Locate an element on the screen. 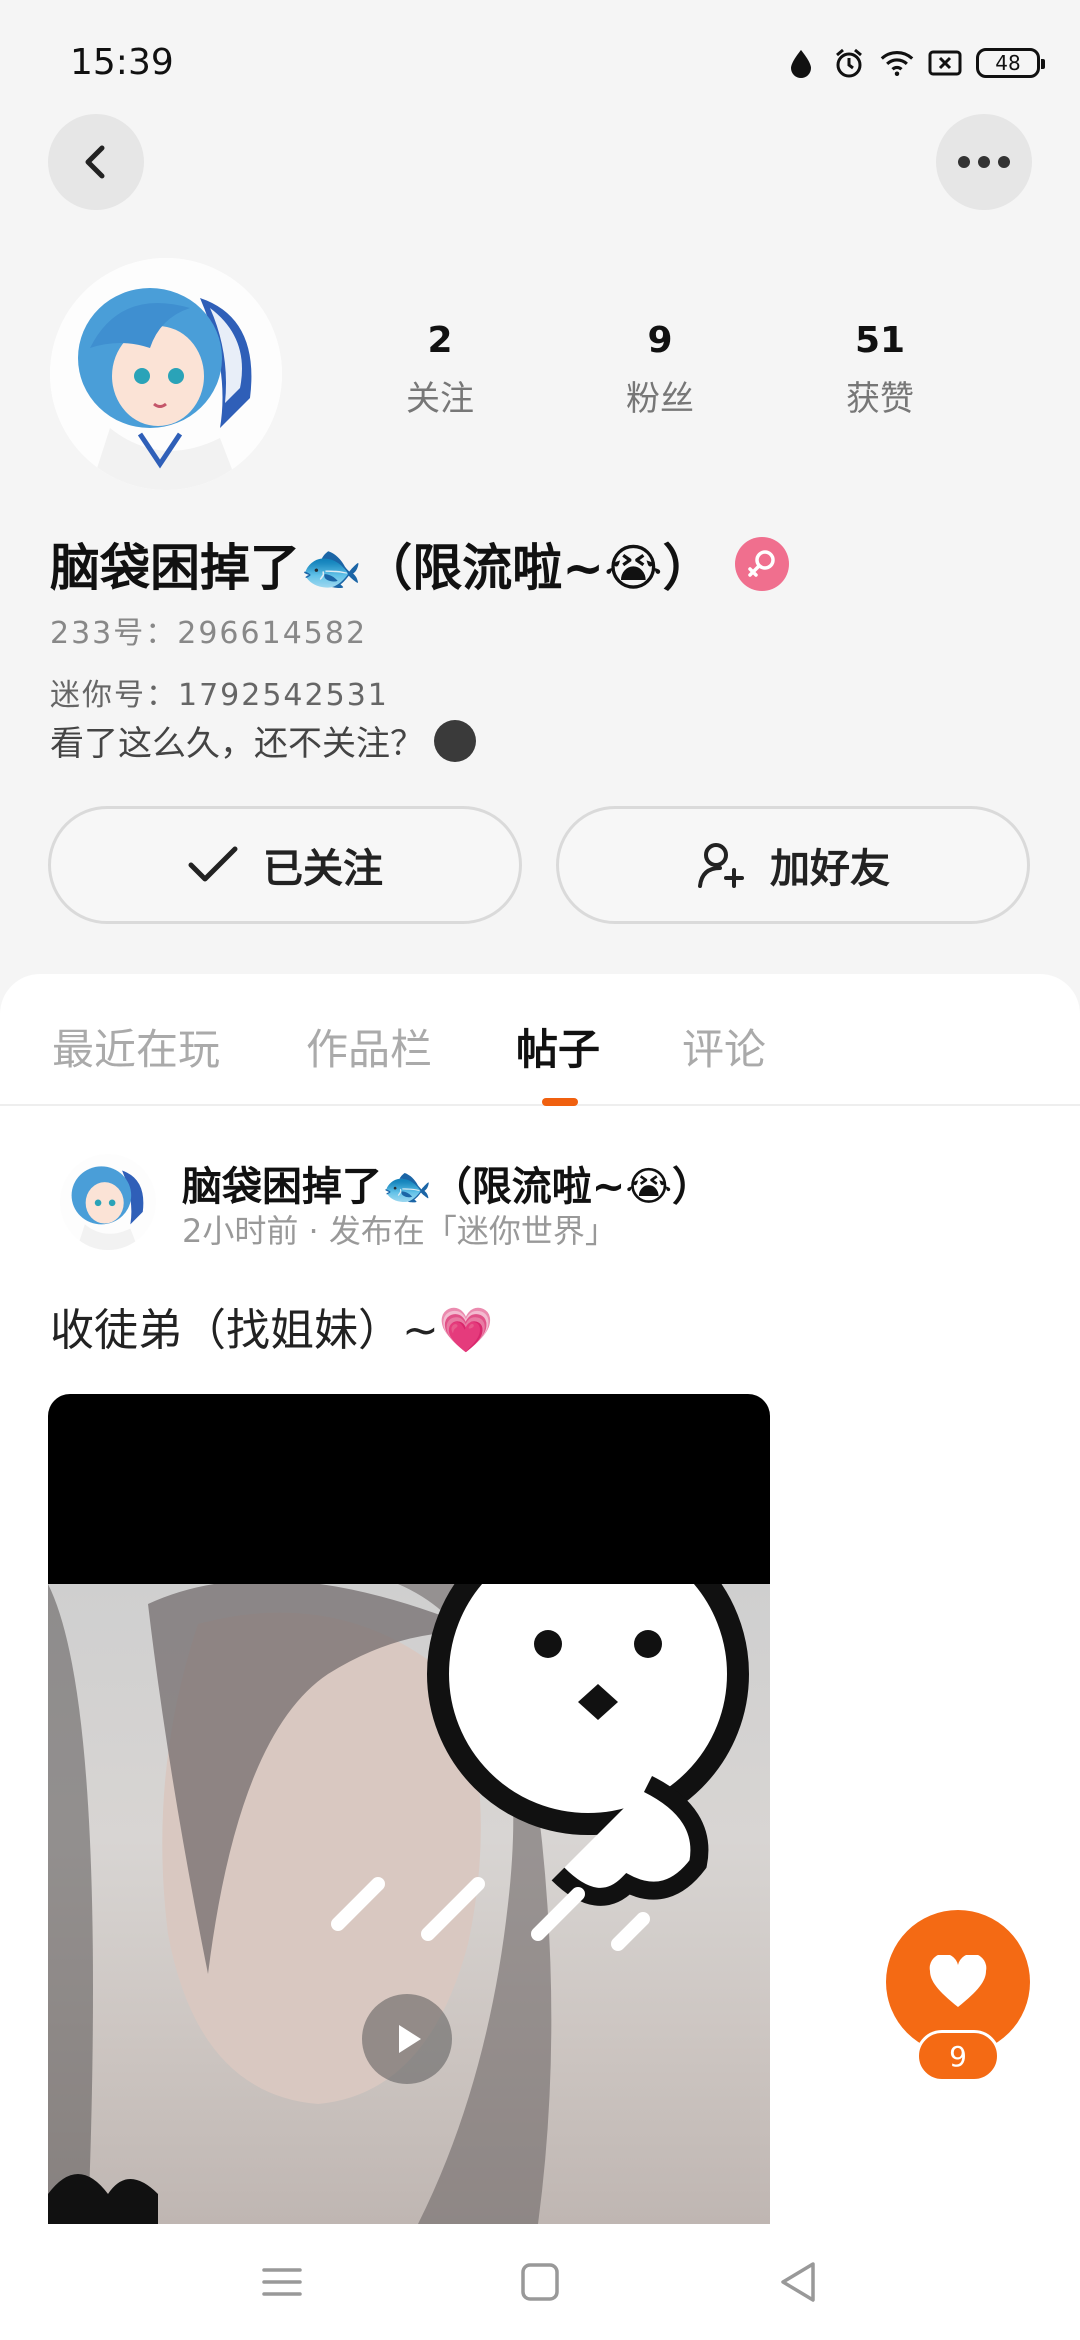 This screenshot has height=2340, width=1080. alarm-icon is located at coordinates (849, 63).